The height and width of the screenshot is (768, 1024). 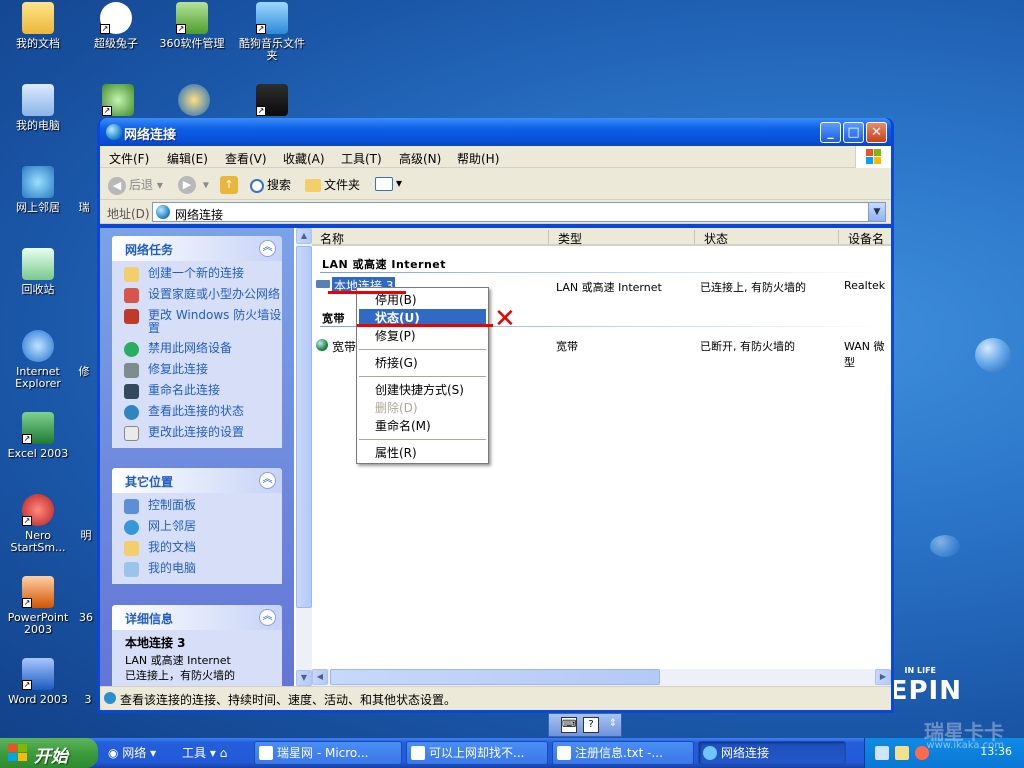 What do you see at coordinates (116, 26) in the screenshot?
I see `desktop-icon-super-rabbit: ↗ 超级兔子` at bounding box center [116, 26].